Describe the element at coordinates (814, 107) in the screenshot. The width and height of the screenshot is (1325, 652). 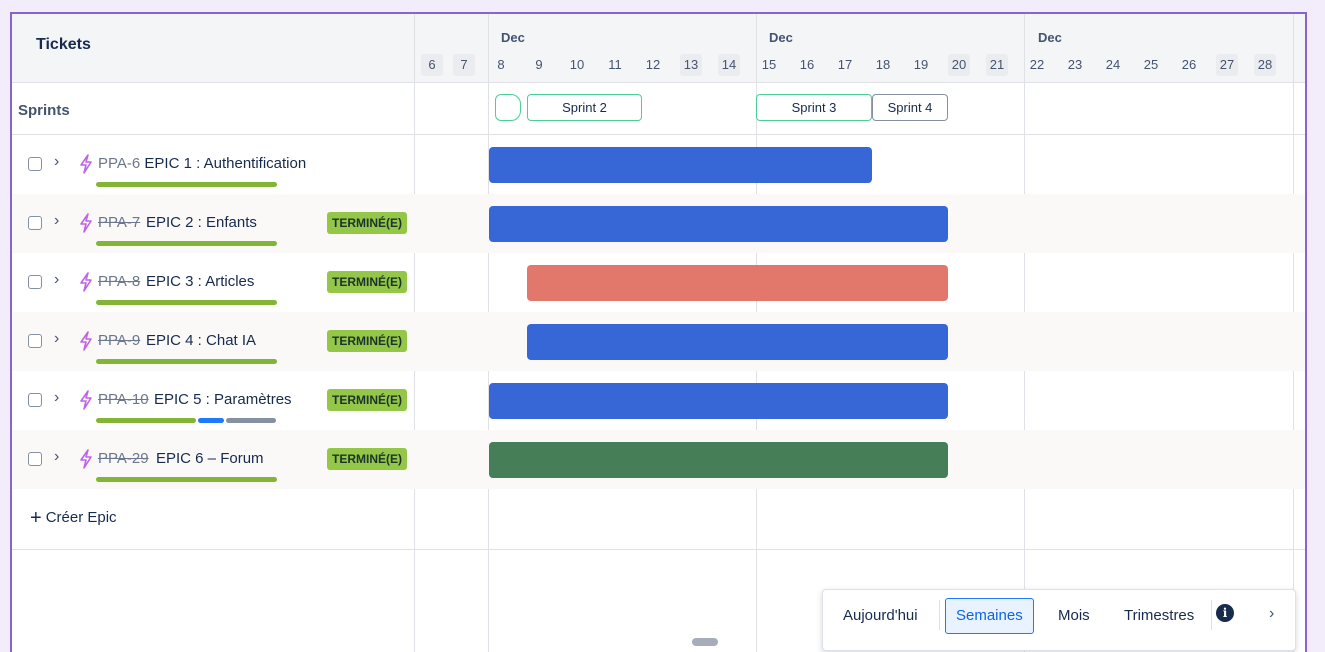
I see `sprint-3-chip: Sprint 3` at that location.